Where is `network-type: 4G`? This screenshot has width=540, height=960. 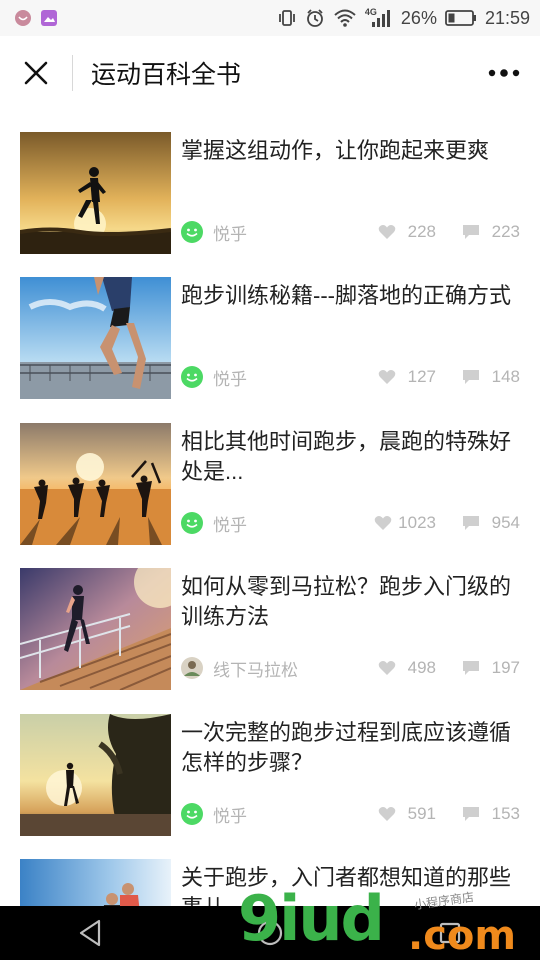 network-type: 4G is located at coordinates (370, 12).